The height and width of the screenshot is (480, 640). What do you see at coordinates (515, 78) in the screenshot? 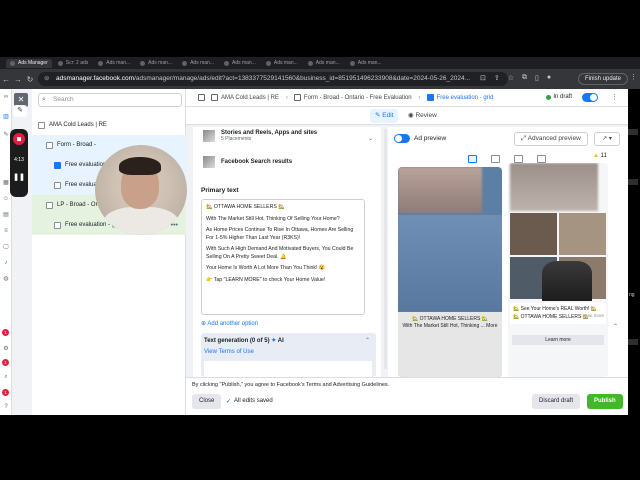
I see `browser-actions: ⊡ ⇪ ☆ ⧉ ▯ ●` at bounding box center [515, 78].